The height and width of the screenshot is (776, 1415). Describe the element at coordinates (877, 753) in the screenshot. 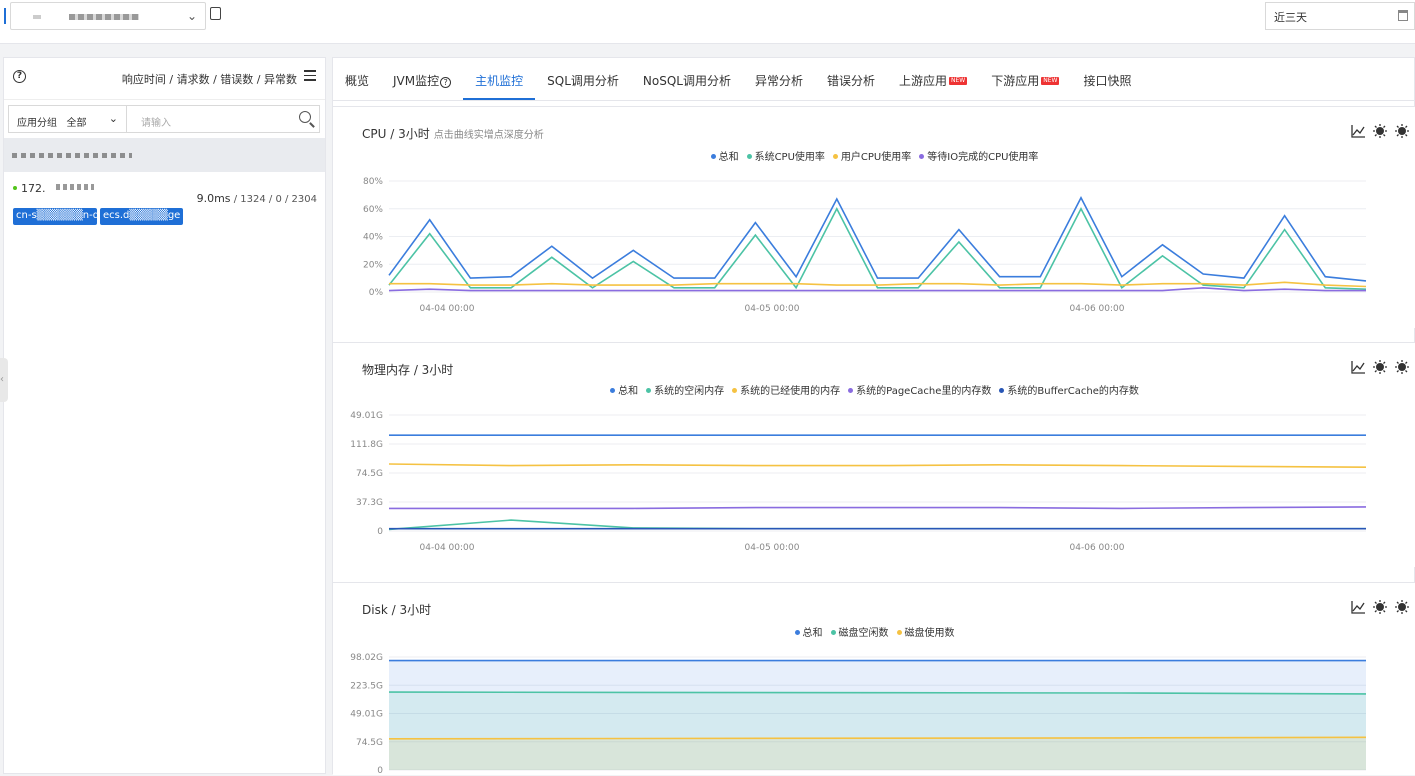

I see `series-area` at that location.